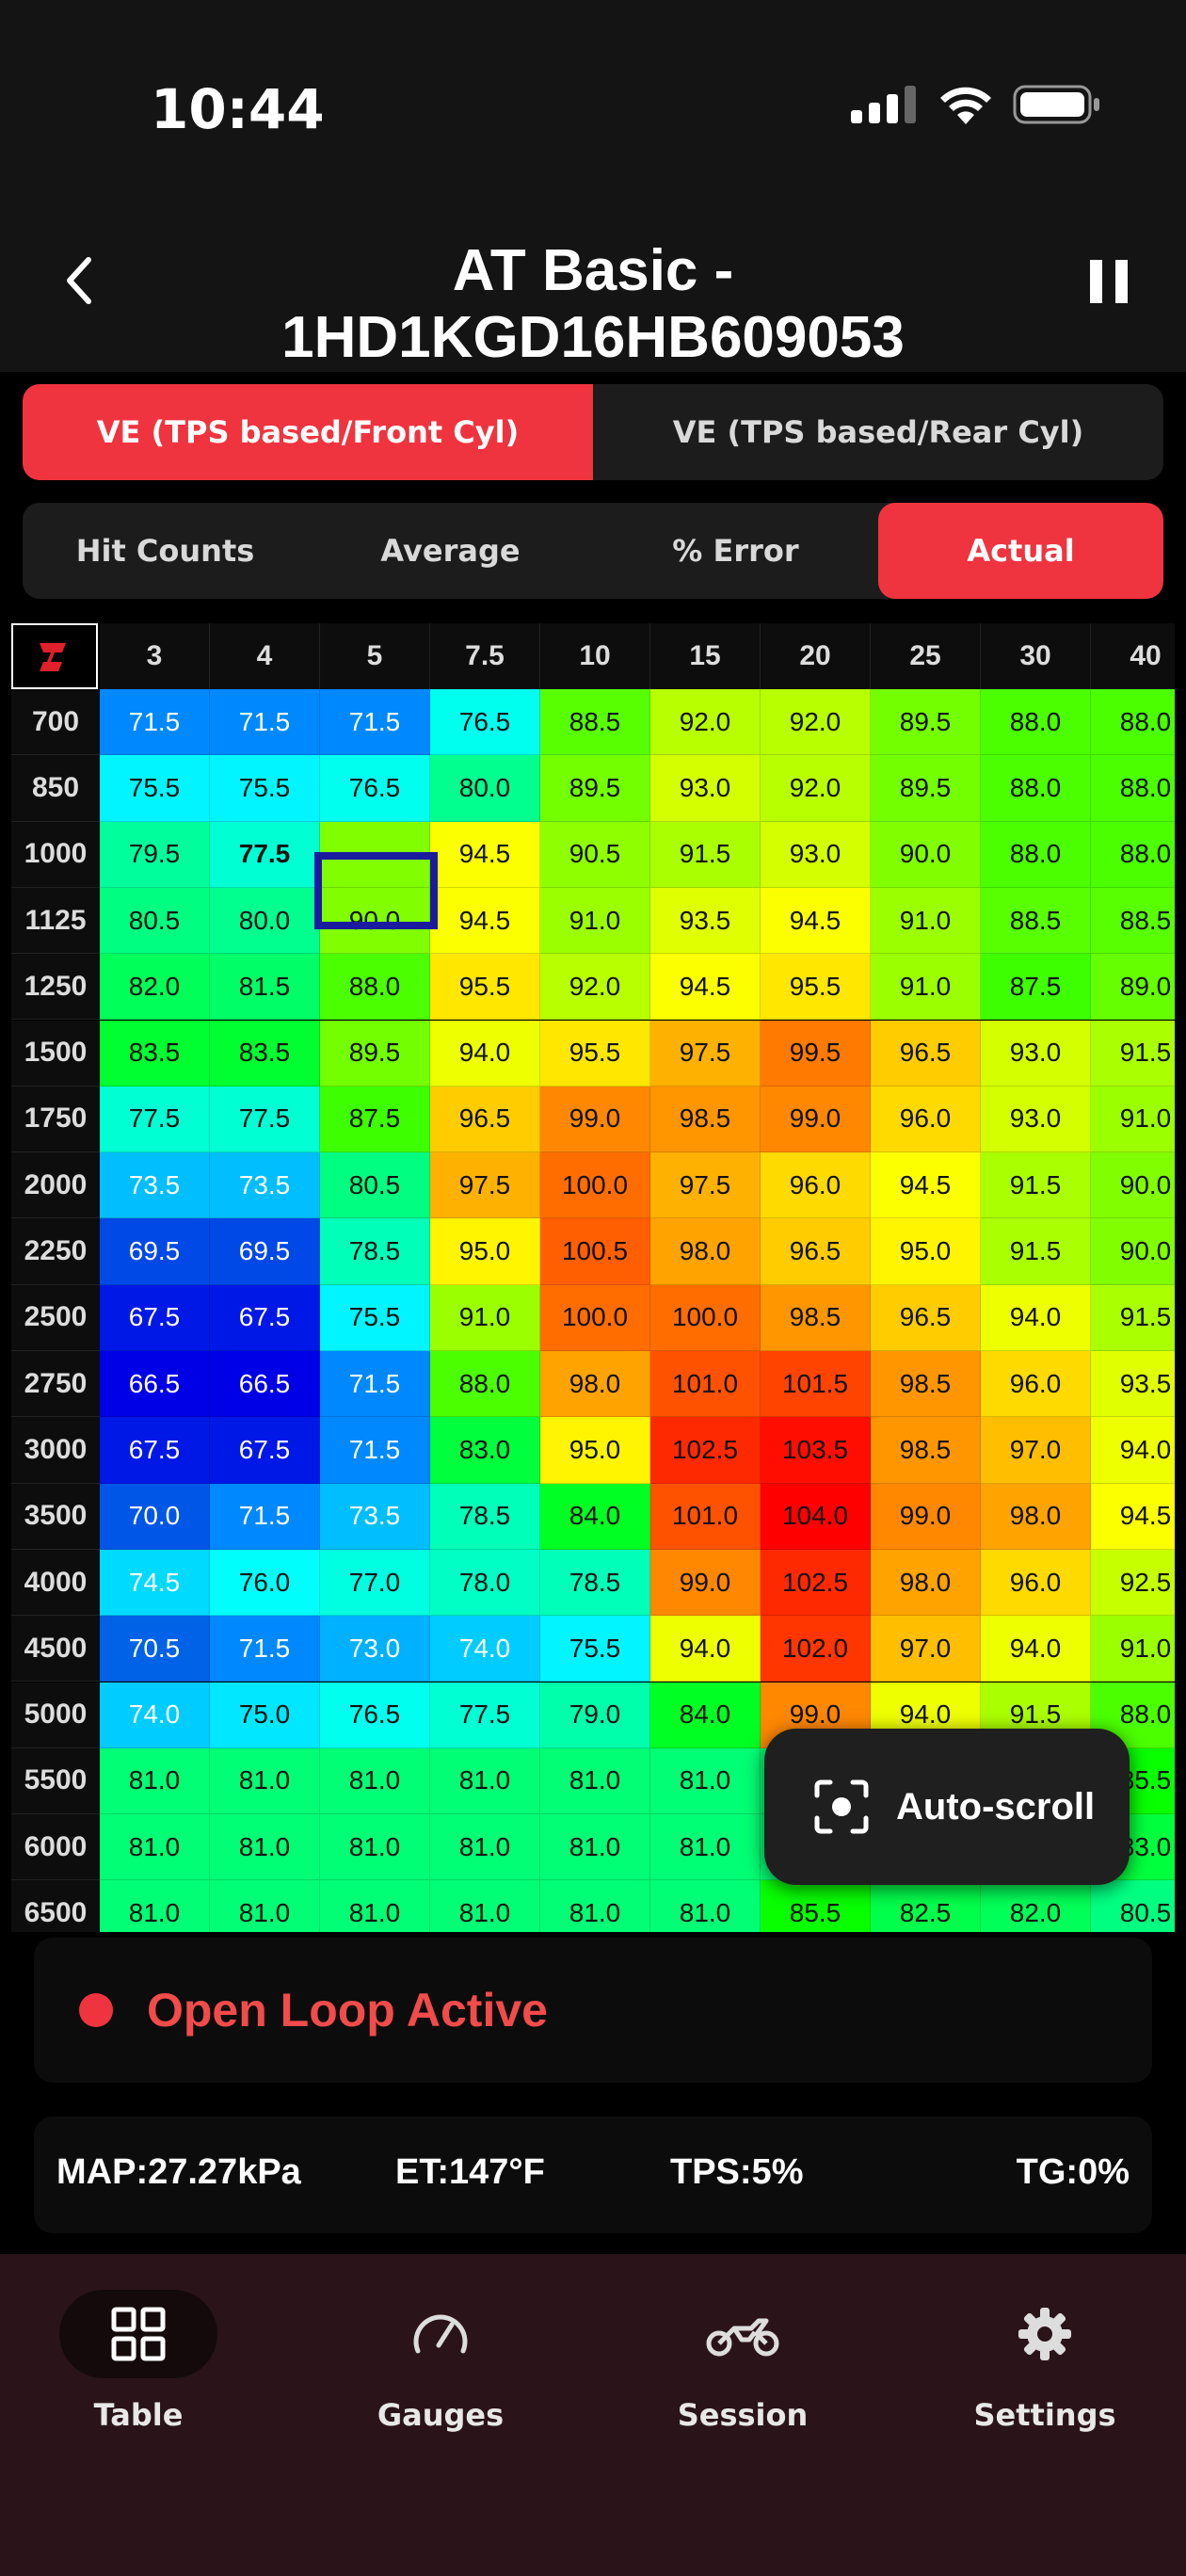 This screenshot has width=1186, height=2576. Describe the element at coordinates (595, 1450) in the screenshot. I see `table-cell: 95.0` at that location.